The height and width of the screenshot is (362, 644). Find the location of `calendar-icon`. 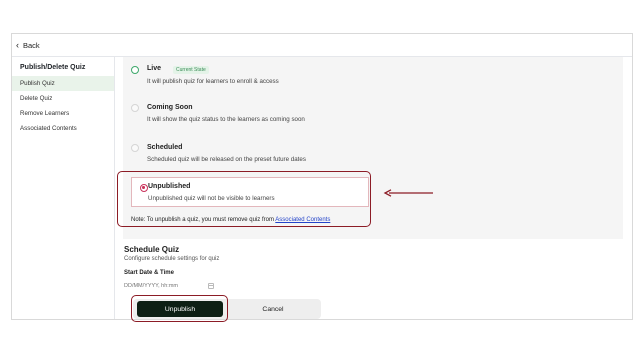

calendar-icon is located at coordinates (211, 286).